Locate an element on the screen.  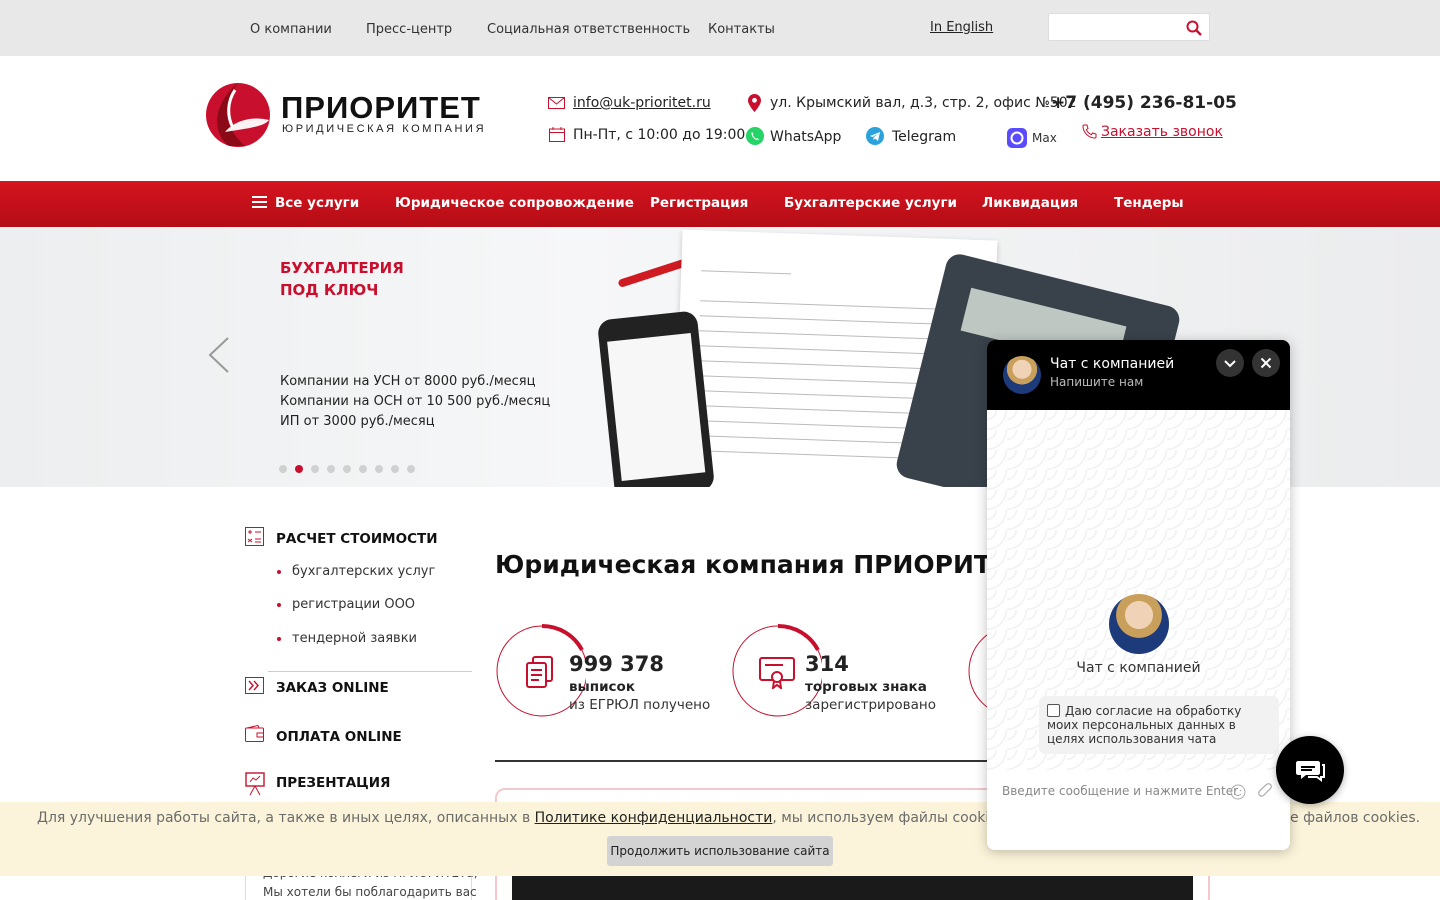
privacy-policy-link: Политике конфиденциальности is located at coordinates (654, 818).